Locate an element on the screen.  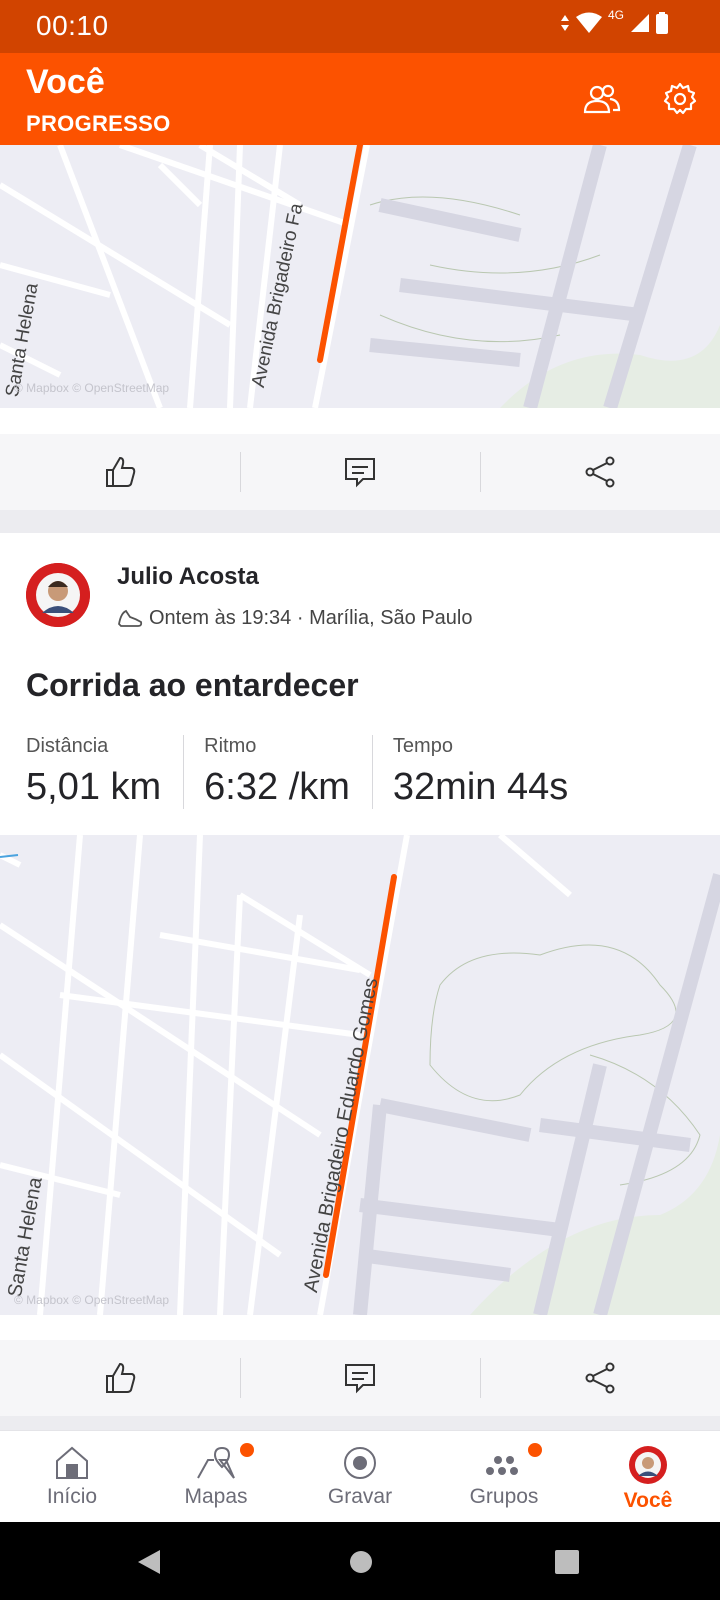
avatar-image is located at coordinates (58, 595).